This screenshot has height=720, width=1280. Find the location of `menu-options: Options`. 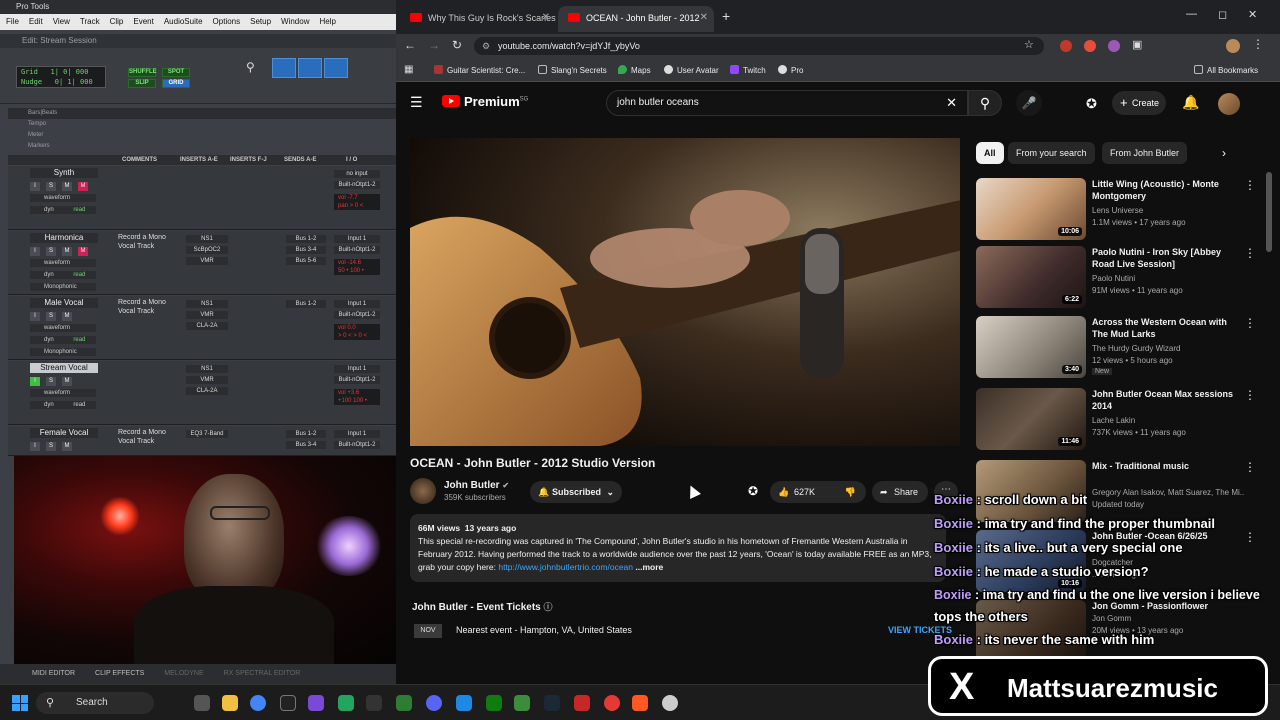

menu-options: Options is located at coordinates (227, 22).